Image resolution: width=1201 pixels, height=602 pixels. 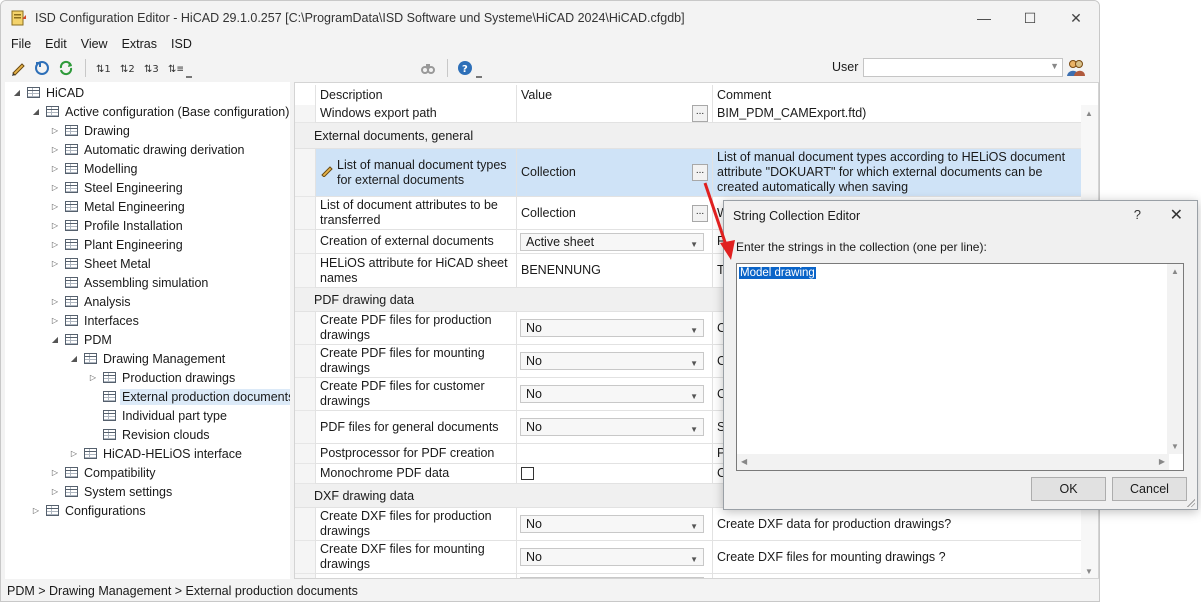 I want to click on maximize-button: ☐, so click(x=1030, y=18).